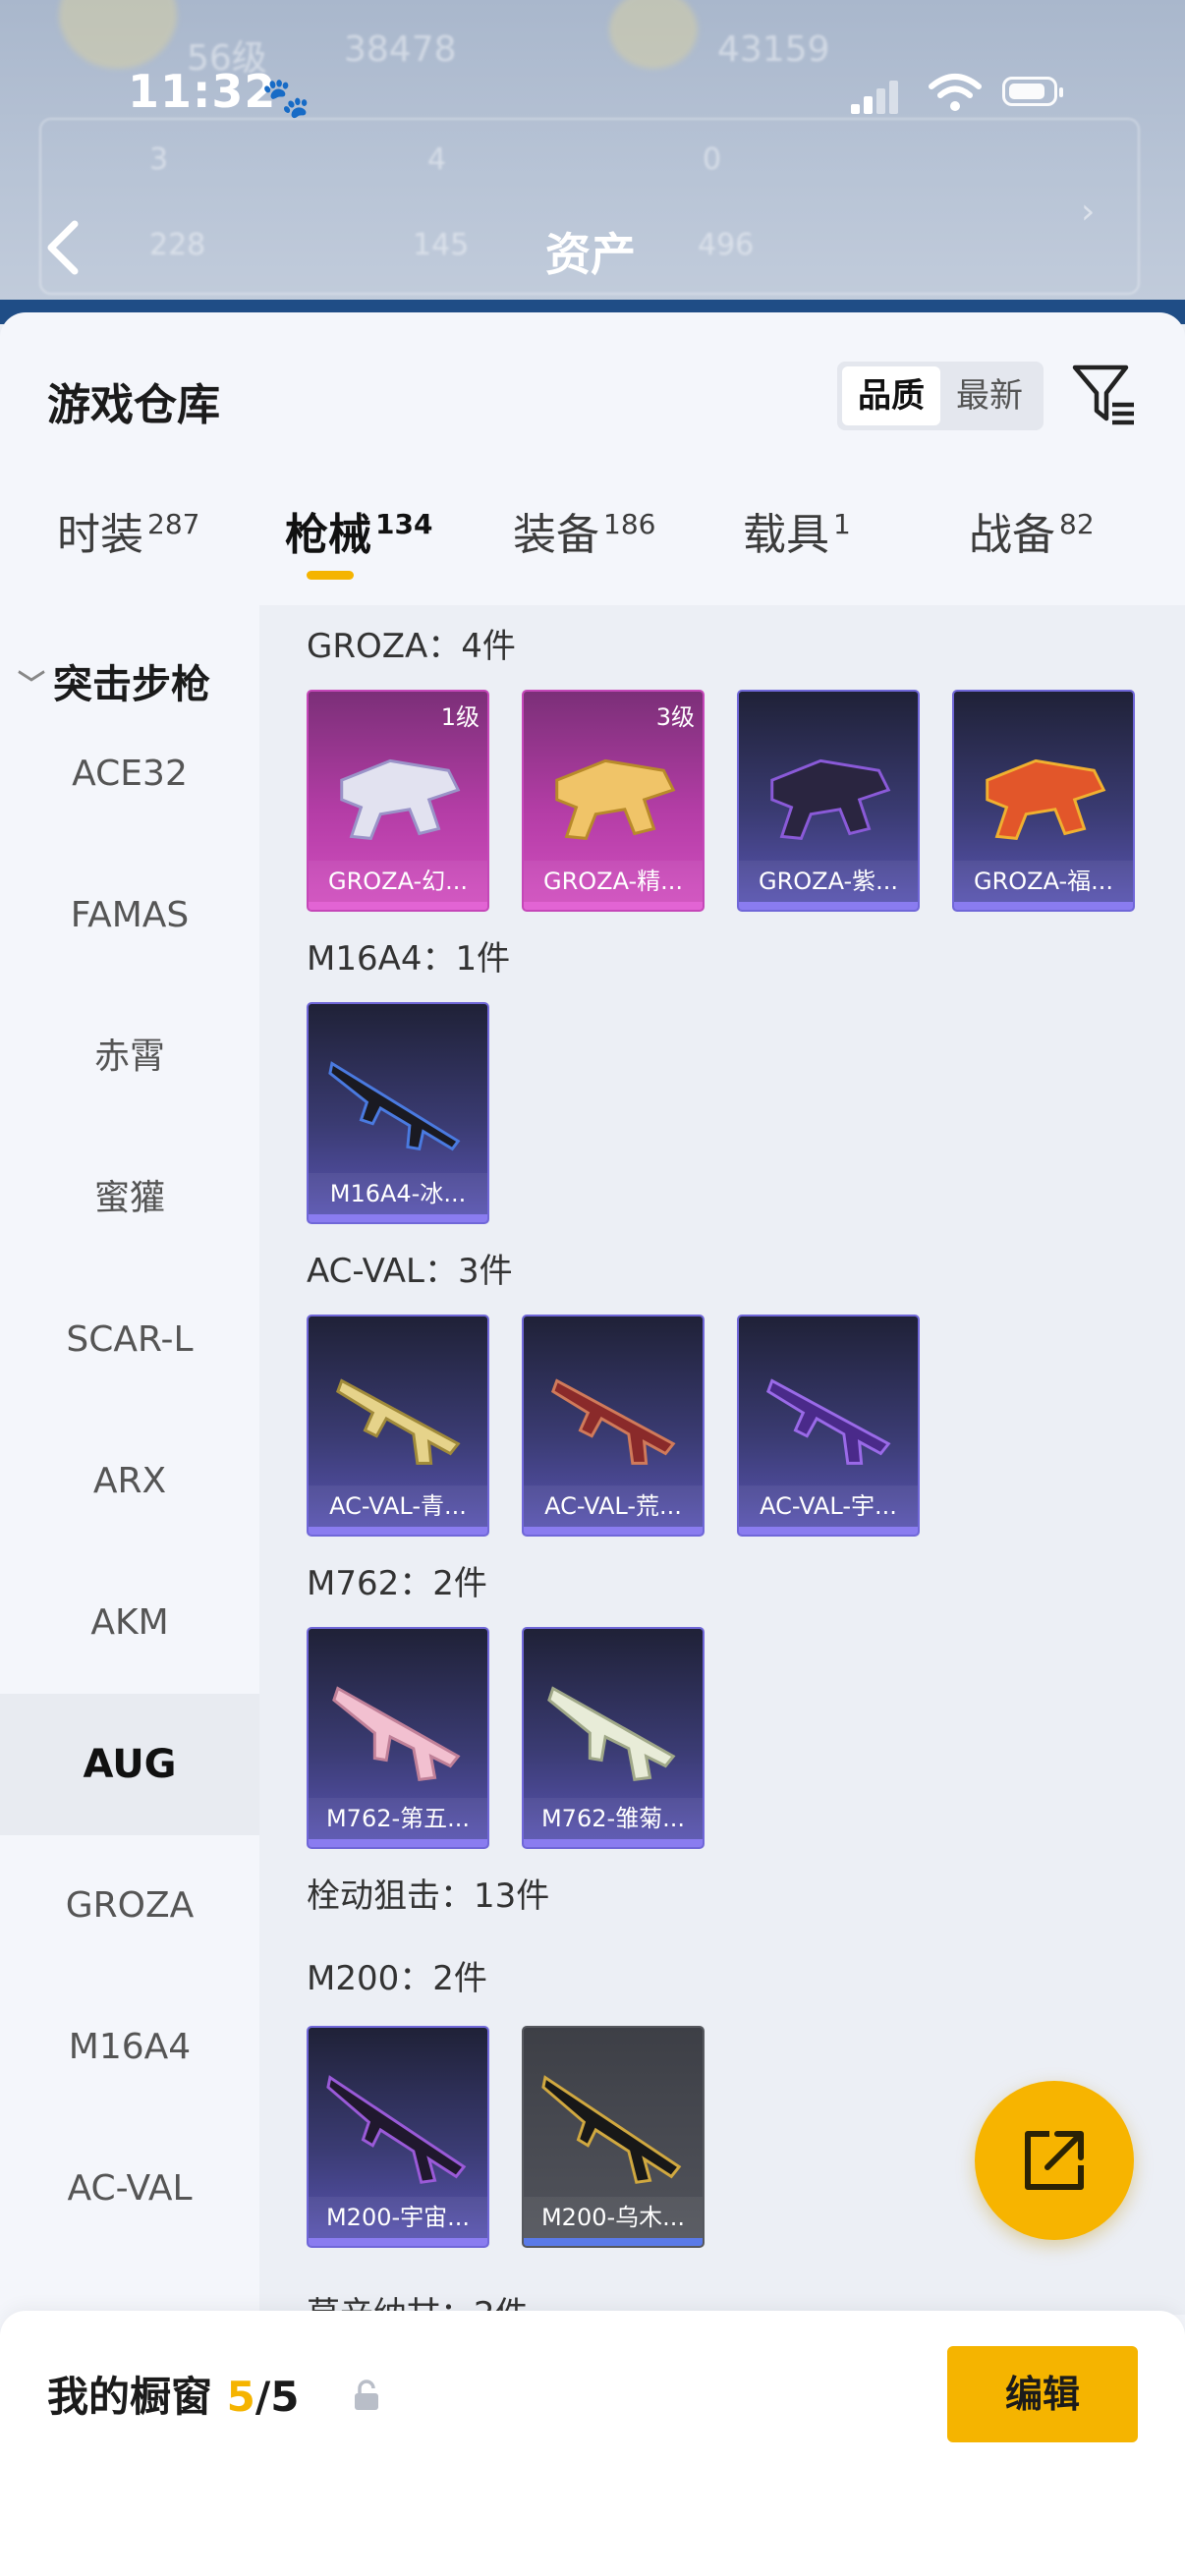 This screenshot has height=2576, width=1185. I want to click on ghost-value: 38478, so click(401, 49).